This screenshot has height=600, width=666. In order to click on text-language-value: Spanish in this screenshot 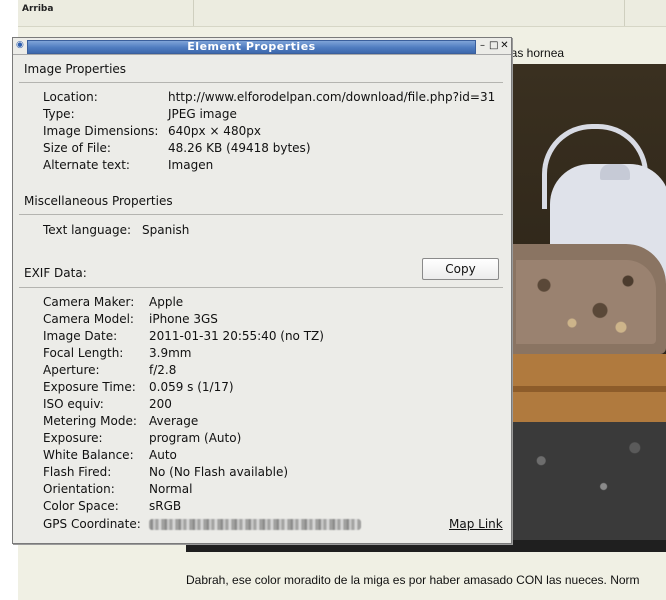, I will do `click(166, 230)`.